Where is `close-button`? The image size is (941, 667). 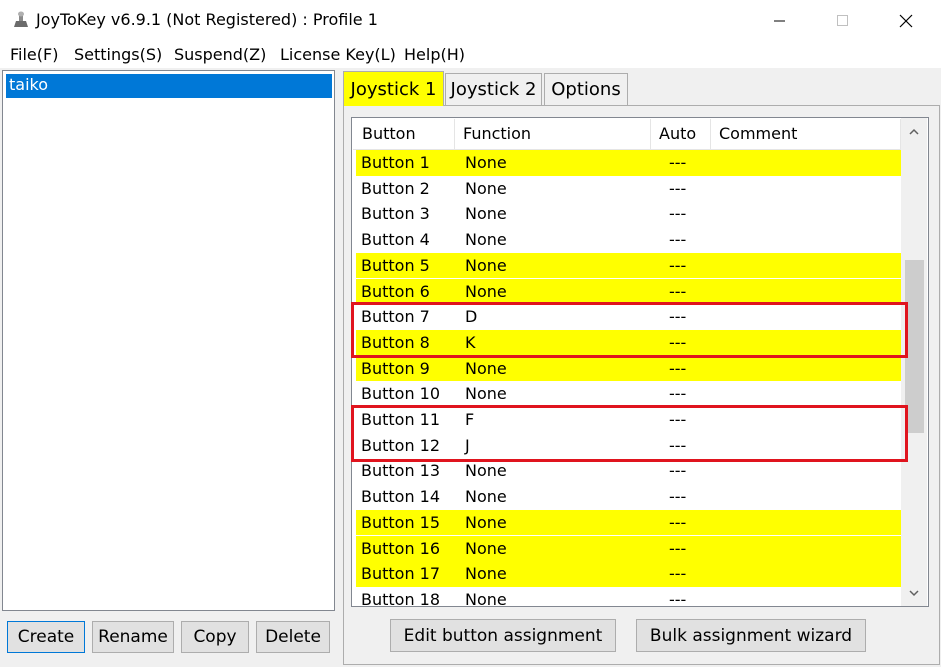
close-button is located at coordinates (906, 21).